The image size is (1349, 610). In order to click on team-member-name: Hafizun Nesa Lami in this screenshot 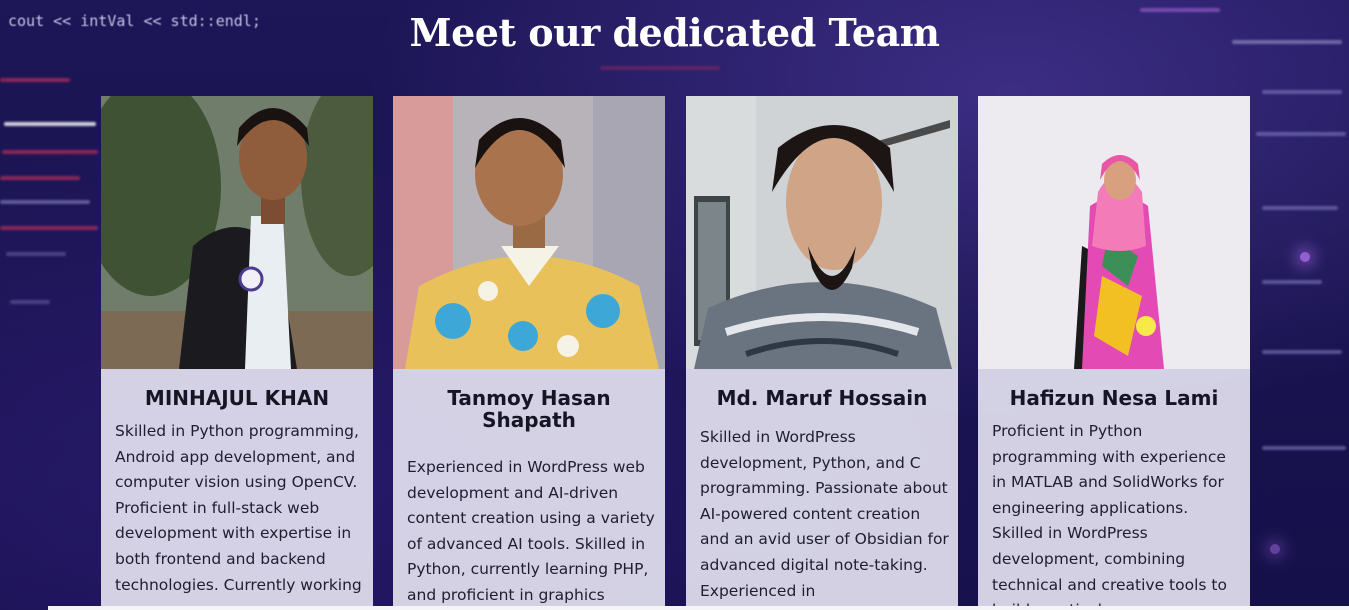, I will do `click(1114, 398)`.